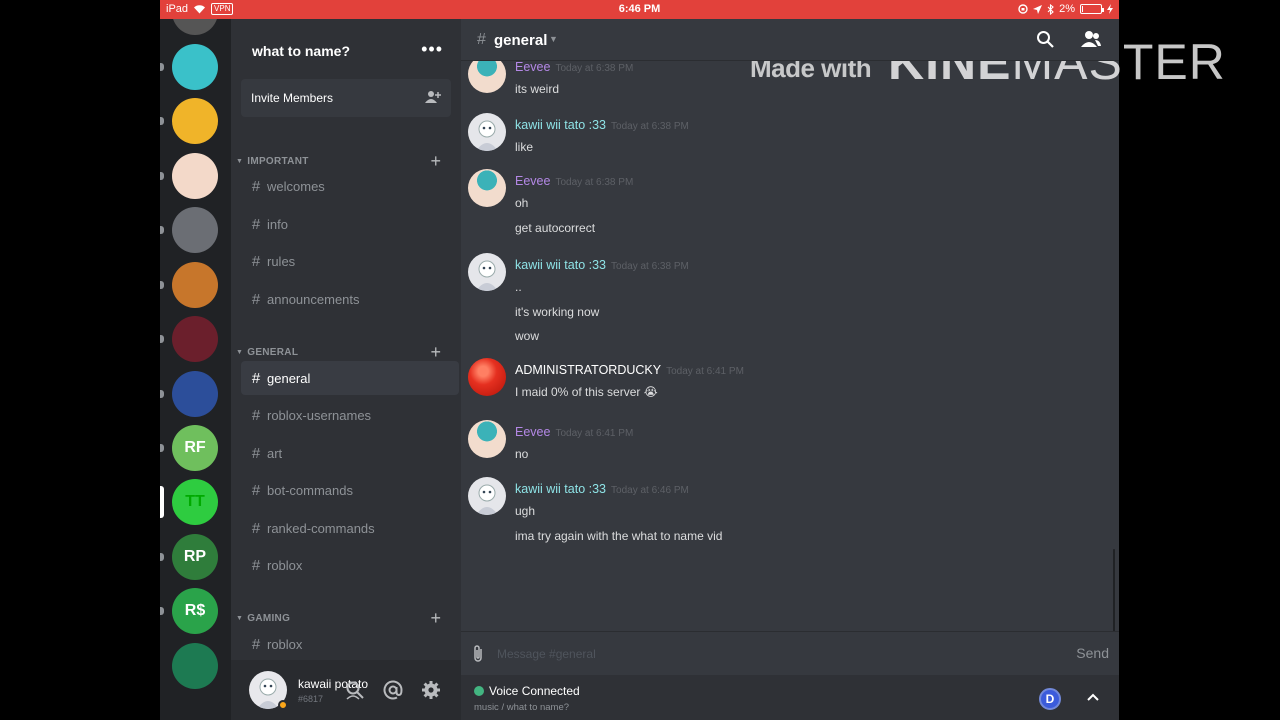 Image resolution: width=1280 pixels, height=720 pixels. What do you see at coordinates (350, 378) in the screenshot?
I see `channel-item-general: # general` at bounding box center [350, 378].